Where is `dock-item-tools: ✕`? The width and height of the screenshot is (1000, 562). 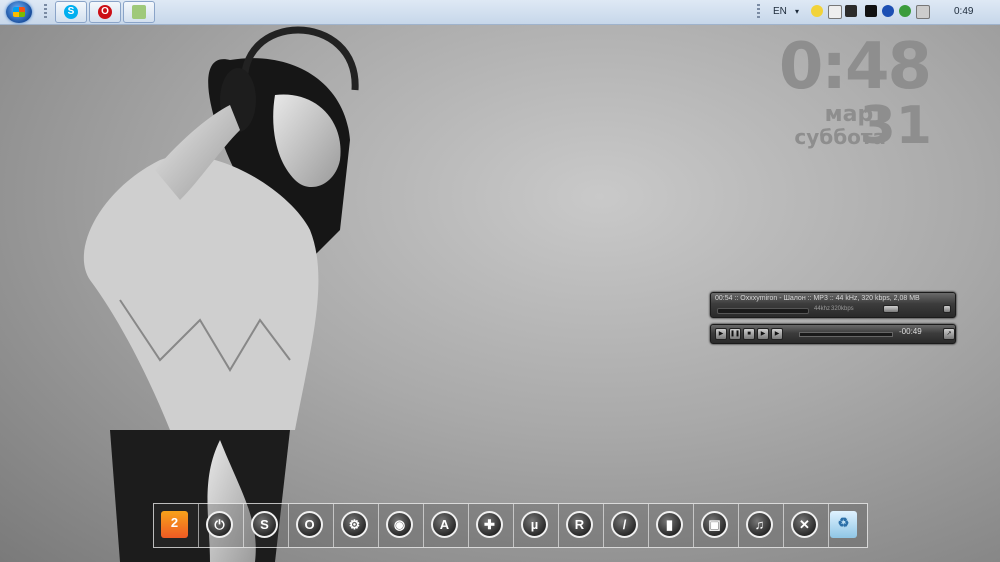 dock-item-tools: ✕ is located at coordinates (806, 525).